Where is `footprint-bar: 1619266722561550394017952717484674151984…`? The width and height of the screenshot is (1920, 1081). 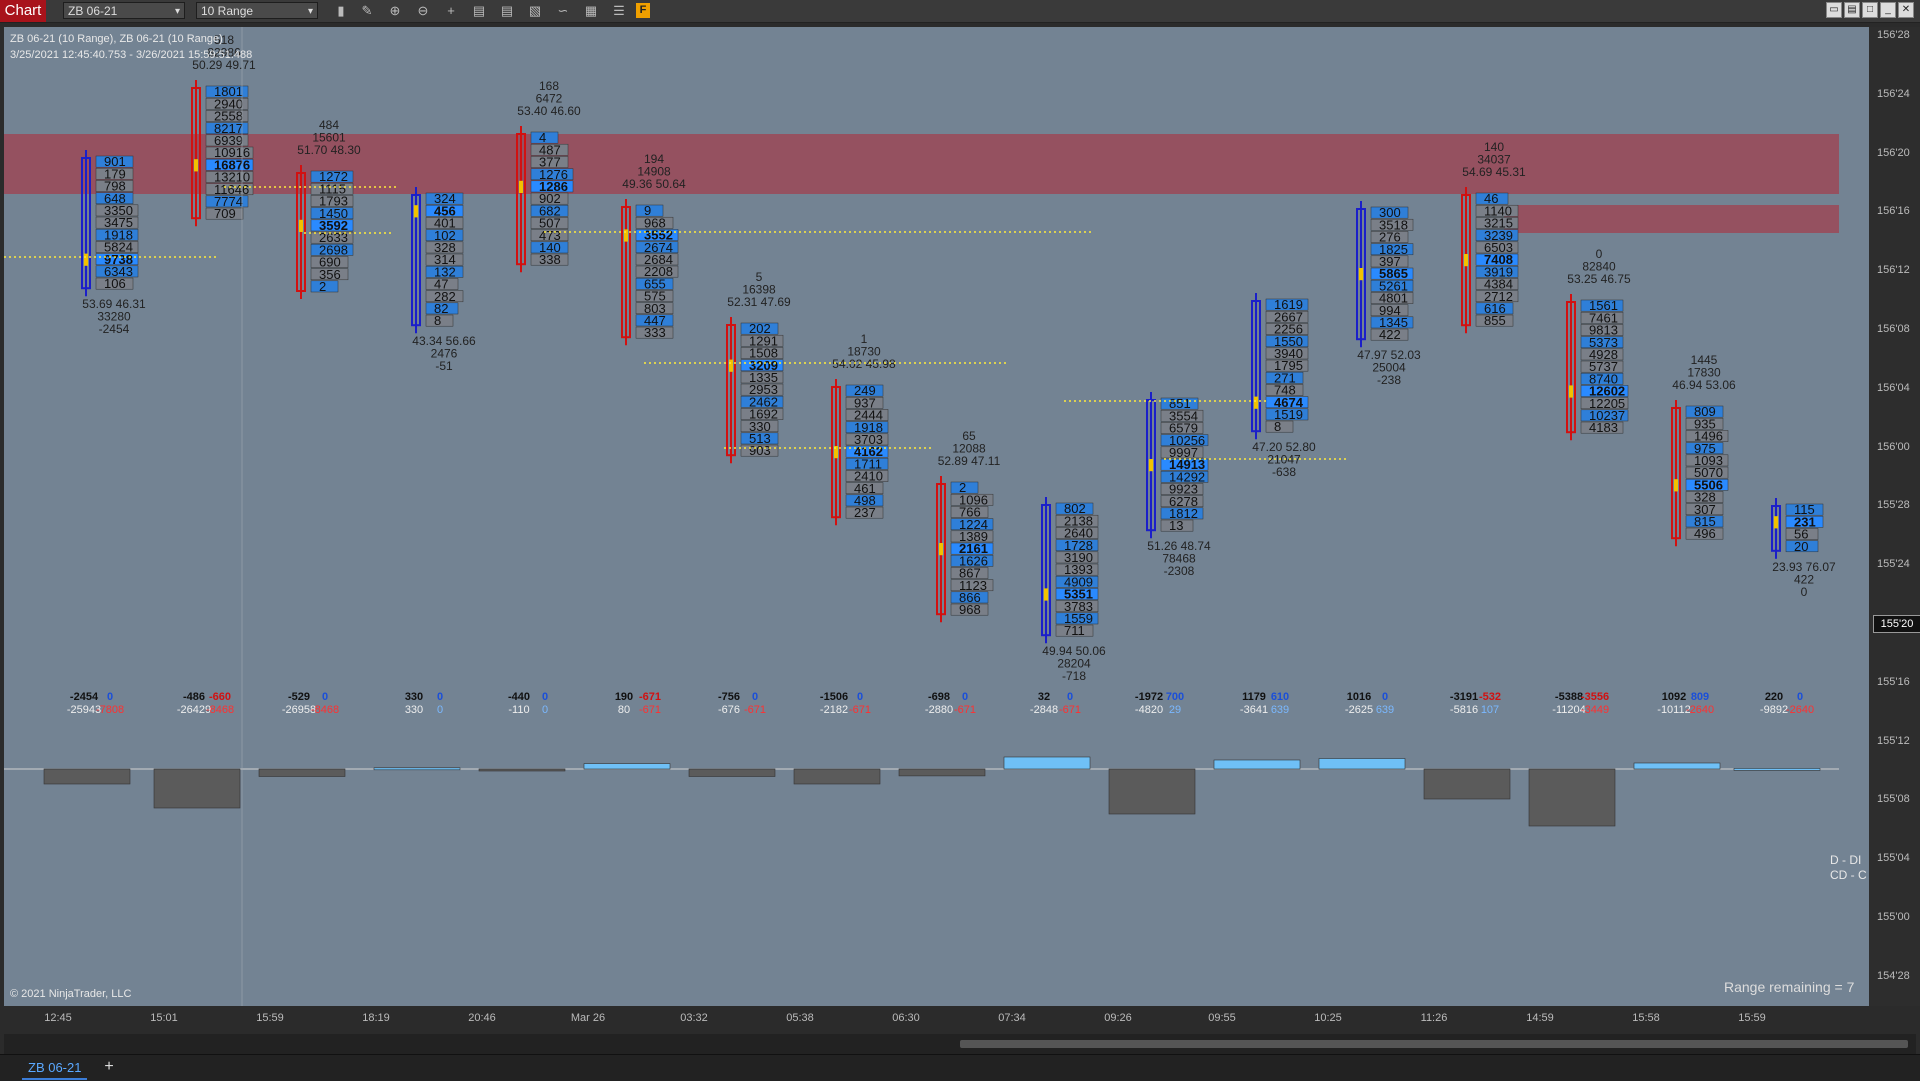
footprint-bar: 1619266722561550394017952717484674151984… is located at coordinates (1283, 386).